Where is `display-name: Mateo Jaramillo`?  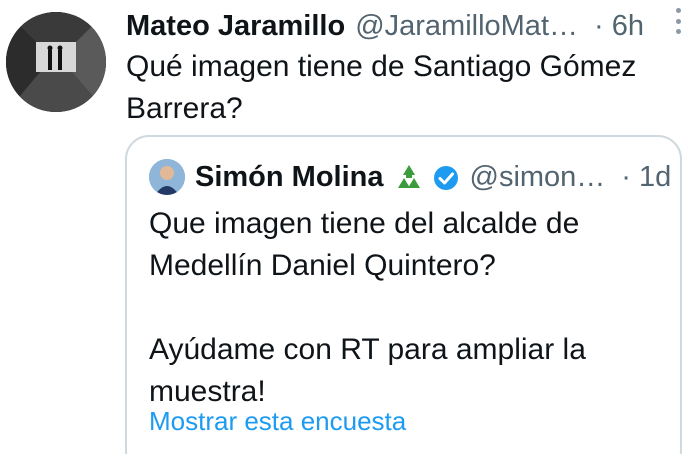
display-name: Mateo Jaramillo is located at coordinates (235, 26).